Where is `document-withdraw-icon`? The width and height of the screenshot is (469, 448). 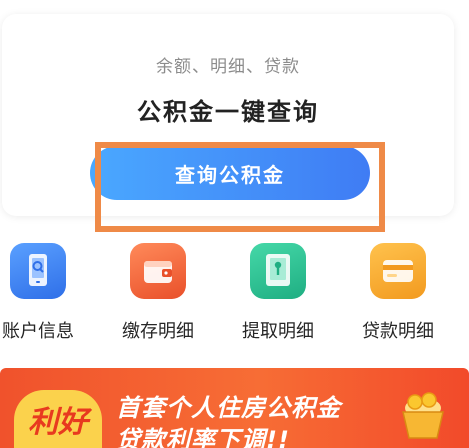 document-withdraw-icon is located at coordinates (278, 271).